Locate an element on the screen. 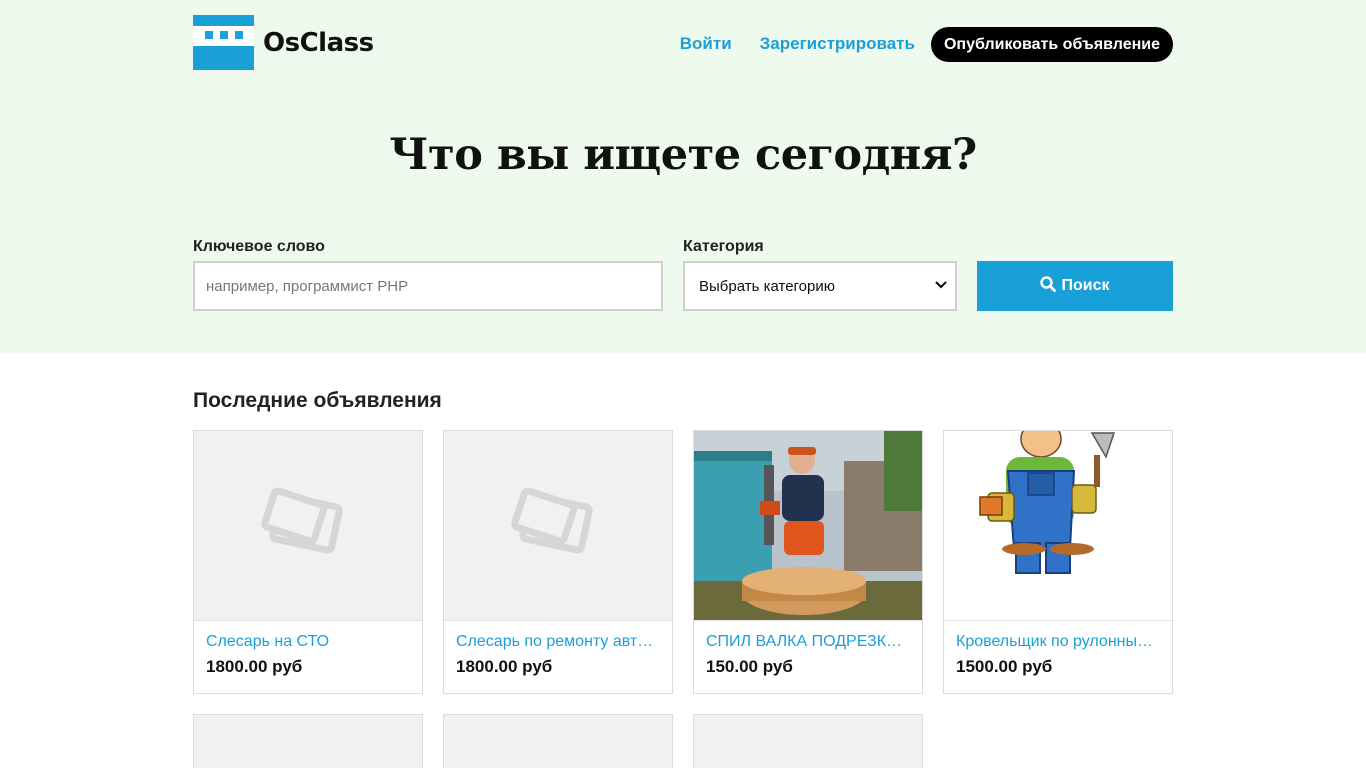 The height and width of the screenshot is (768, 1366). listing-title: Слесарь на СТО is located at coordinates (308, 642).